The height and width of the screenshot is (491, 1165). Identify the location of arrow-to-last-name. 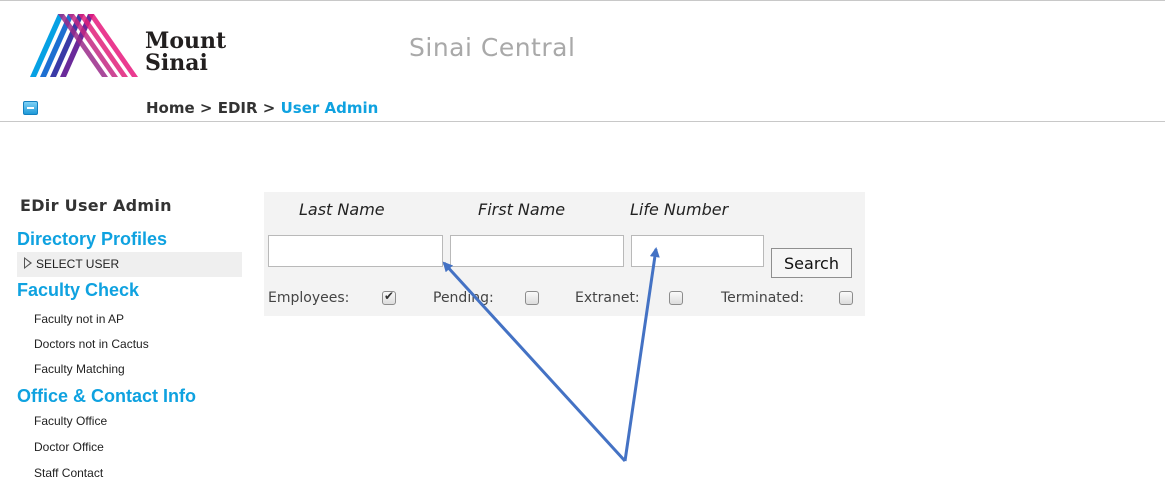
(534, 362).